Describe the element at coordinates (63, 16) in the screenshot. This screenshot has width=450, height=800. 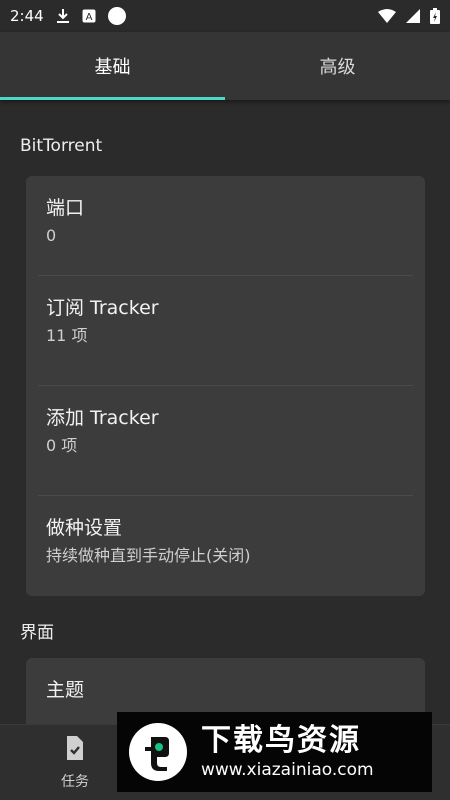
I see `download-icon` at that location.